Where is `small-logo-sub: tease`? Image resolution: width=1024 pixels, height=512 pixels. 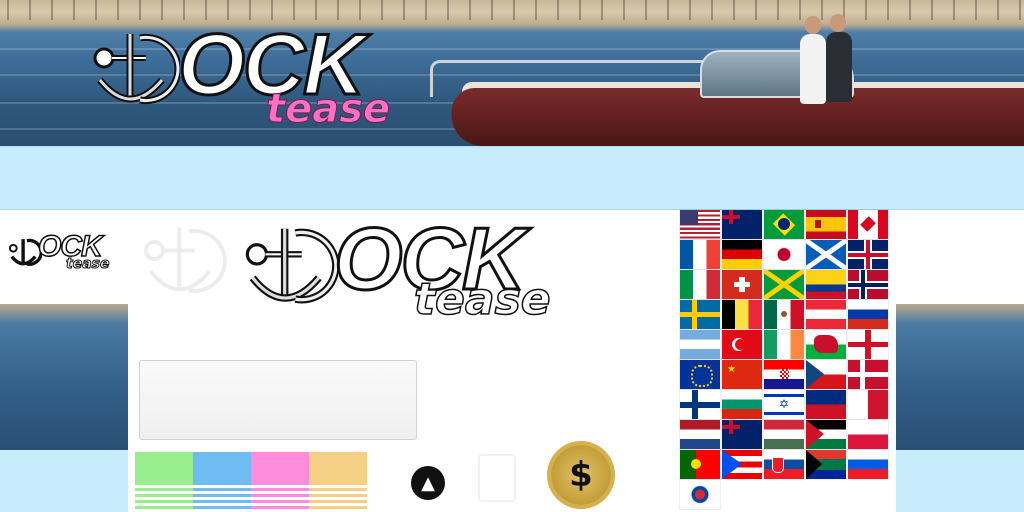 small-logo-sub: tease is located at coordinates (87, 264).